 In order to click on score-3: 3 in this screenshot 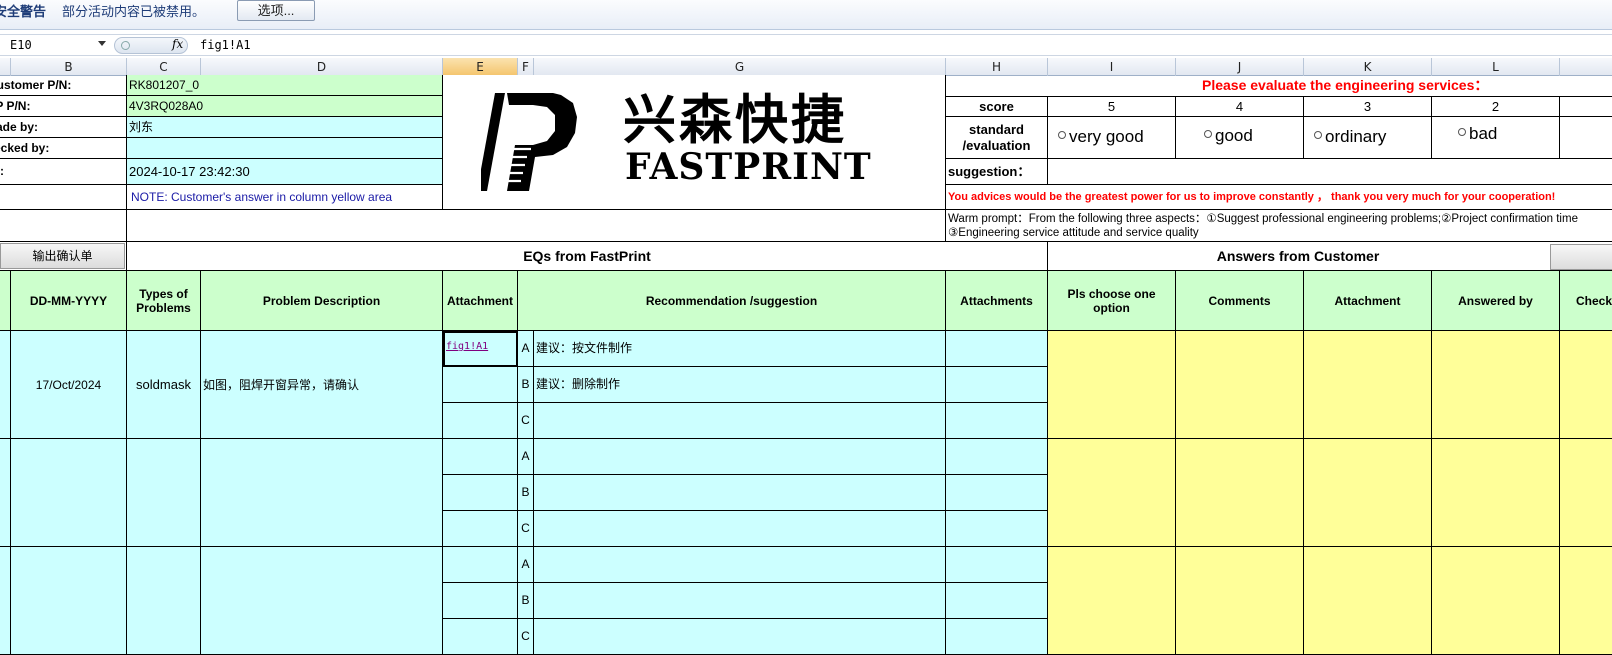, I will do `click(1368, 107)`.